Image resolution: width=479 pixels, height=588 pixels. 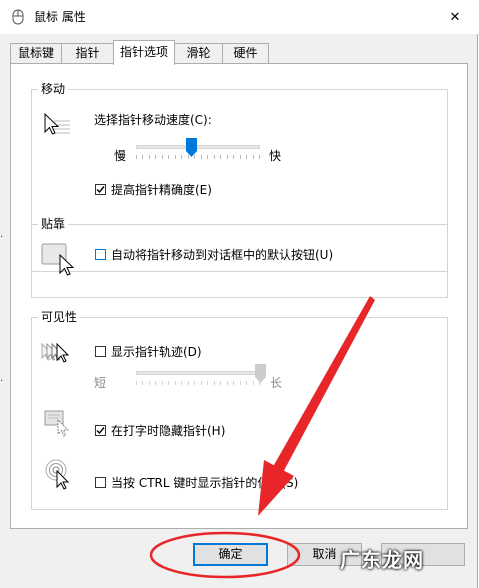 I want to click on close-button: ✕, so click(x=455, y=17).